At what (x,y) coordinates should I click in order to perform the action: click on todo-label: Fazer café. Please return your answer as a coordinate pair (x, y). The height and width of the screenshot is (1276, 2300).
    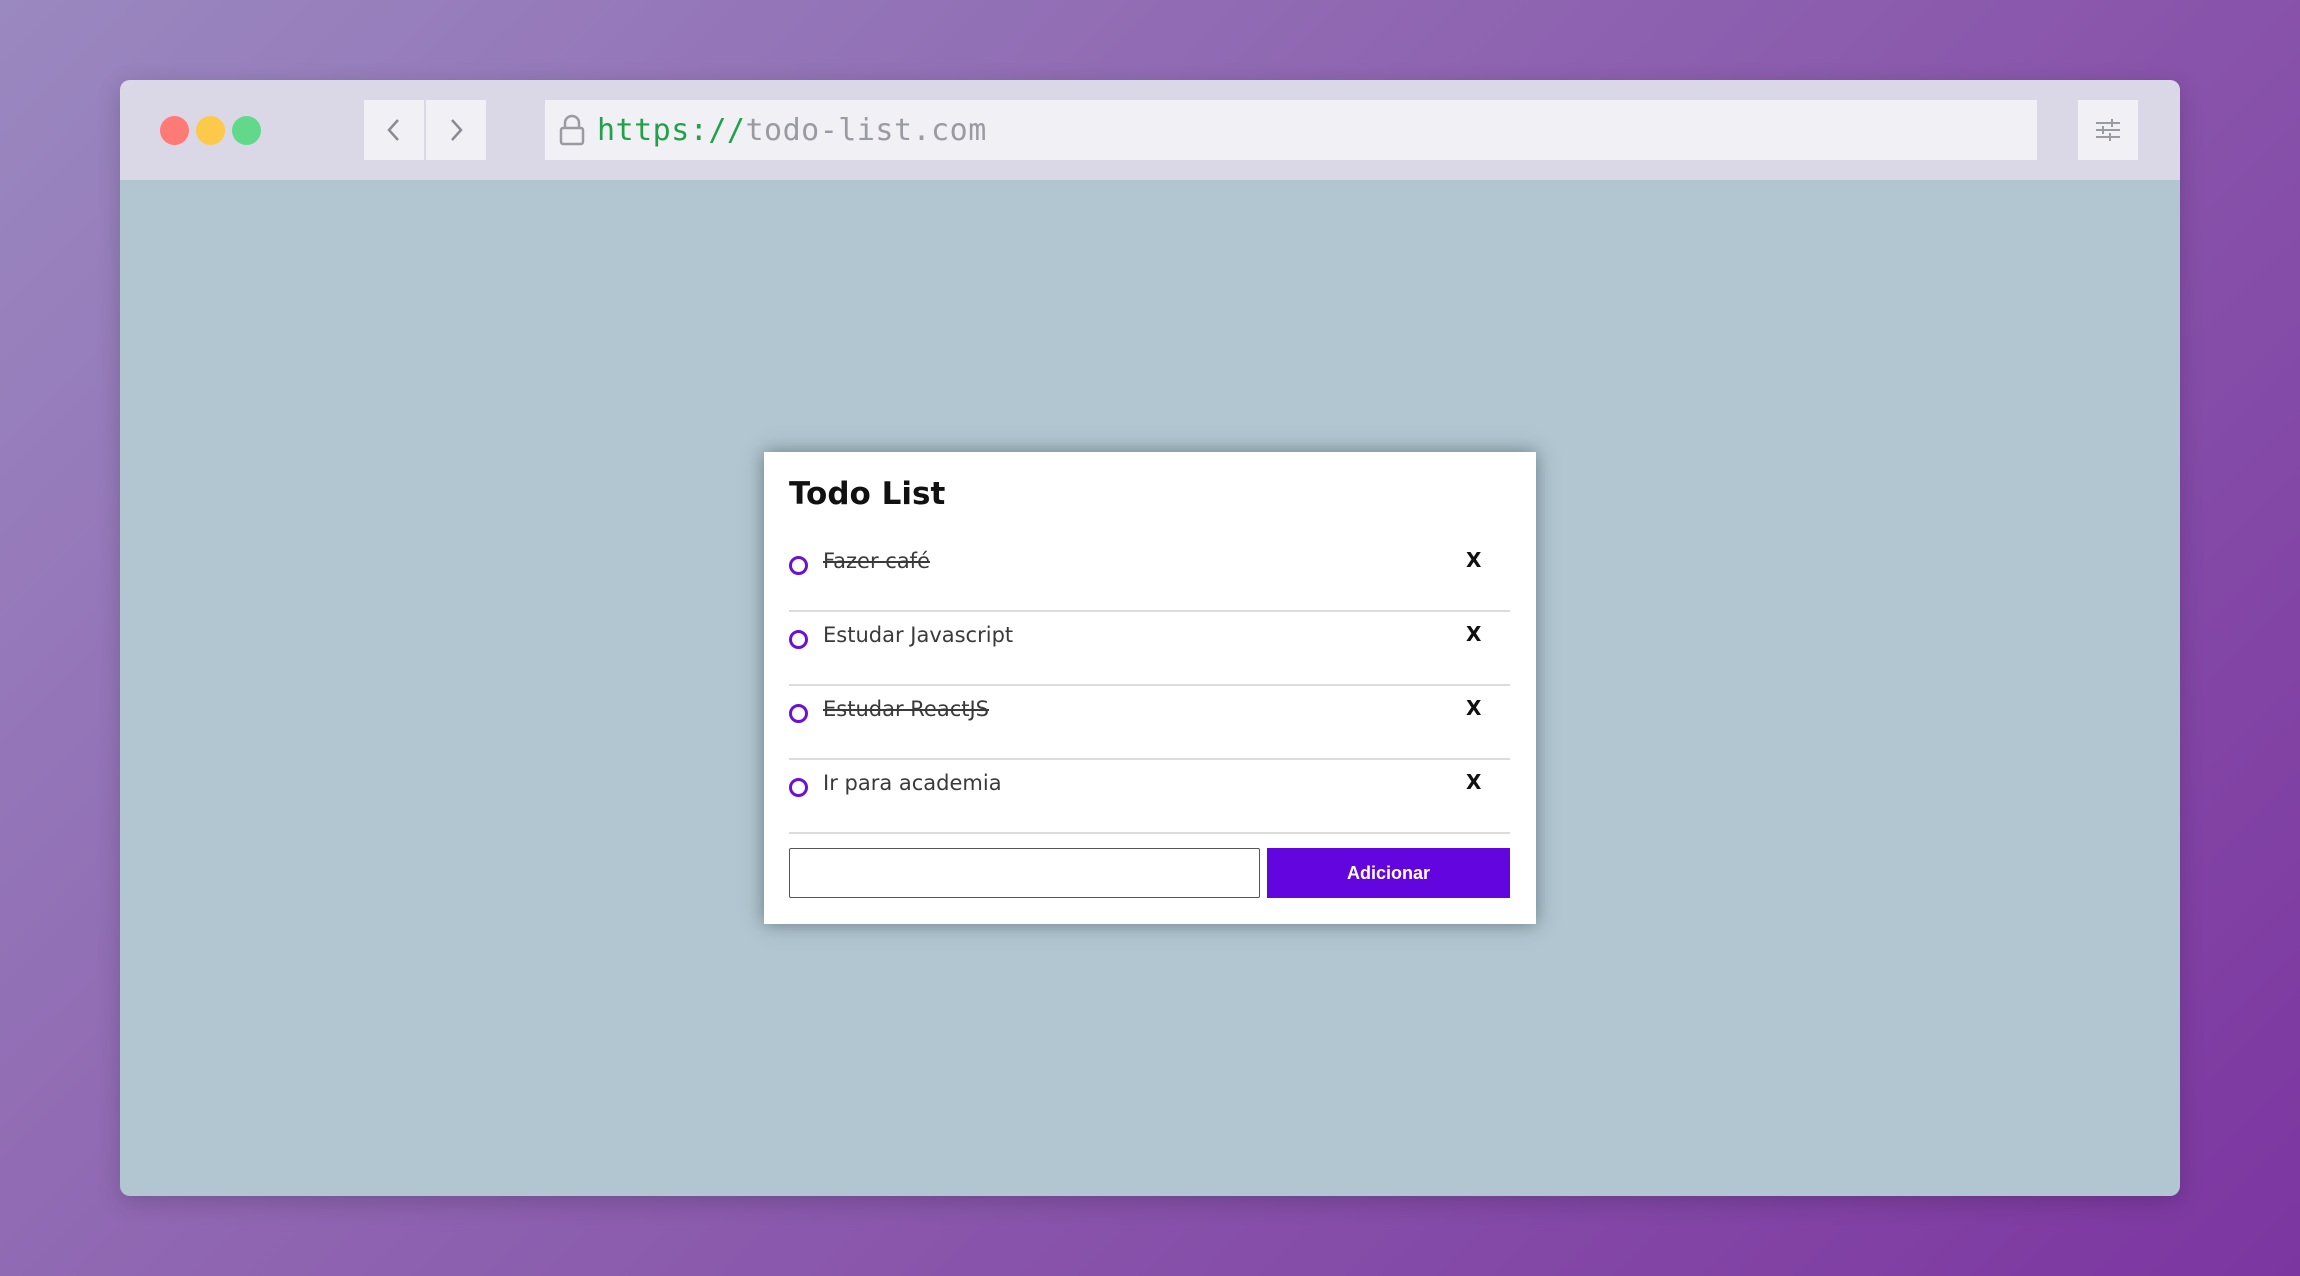
    Looking at the image, I should click on (876, 561).